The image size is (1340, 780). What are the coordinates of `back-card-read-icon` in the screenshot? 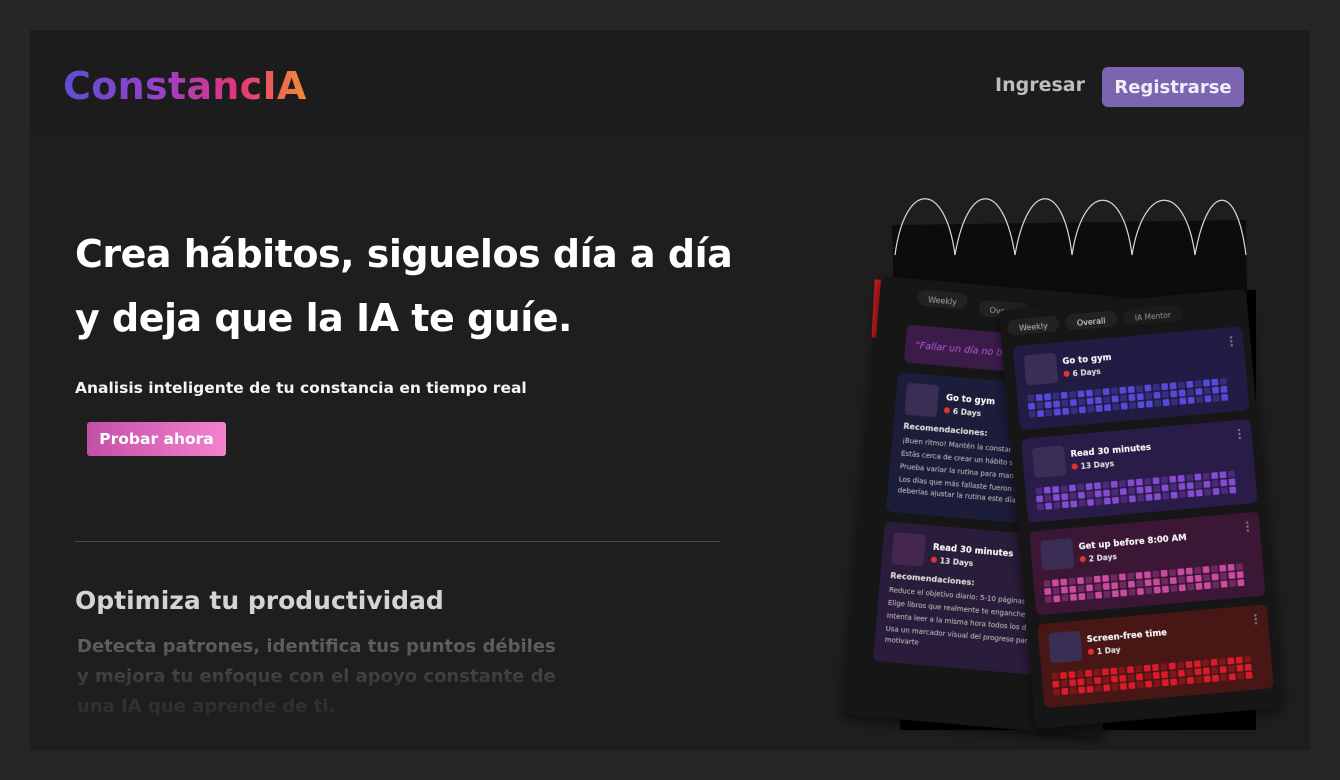 It's located at (908, 549).